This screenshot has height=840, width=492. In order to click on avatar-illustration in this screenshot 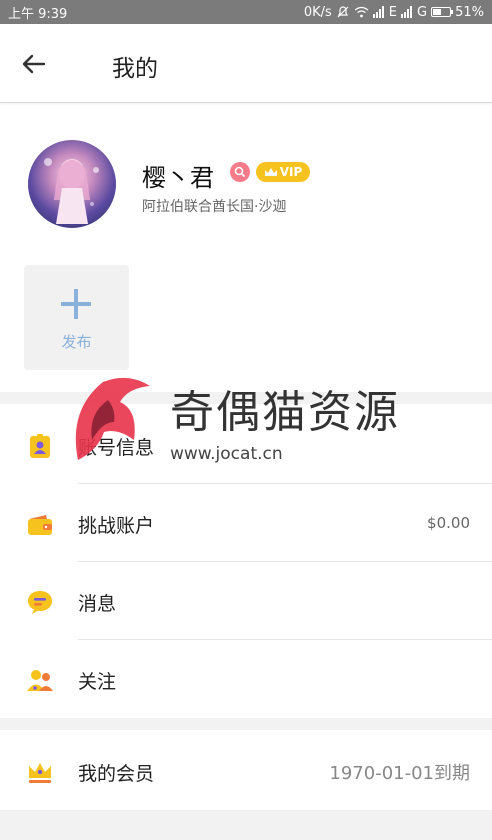, I will do `click(71, 191)`.